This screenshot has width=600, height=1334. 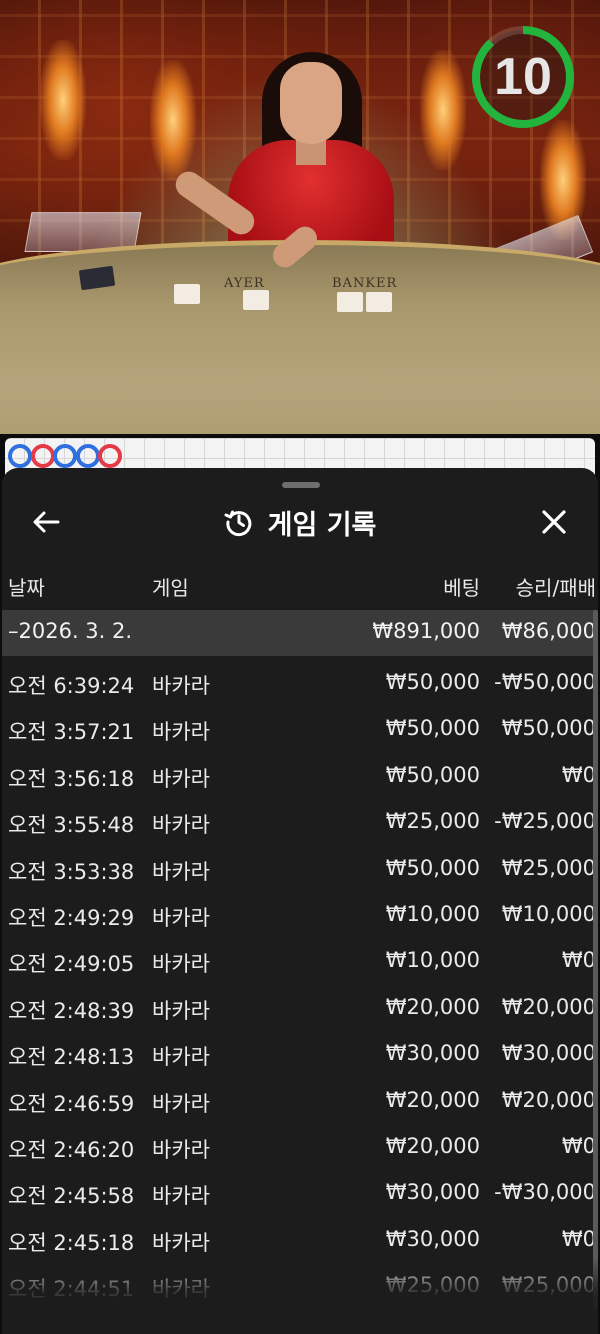 I want to click on row-time: 오전 3:57:21, so click(x=71, y=732).